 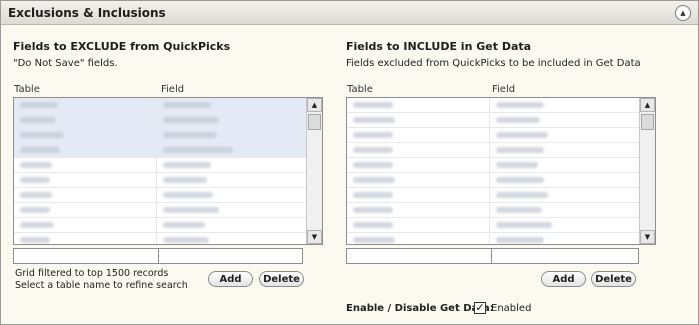 I want to click on exclude-grid-scrollbar: ▲ ▼, so click(x=314, y=171).